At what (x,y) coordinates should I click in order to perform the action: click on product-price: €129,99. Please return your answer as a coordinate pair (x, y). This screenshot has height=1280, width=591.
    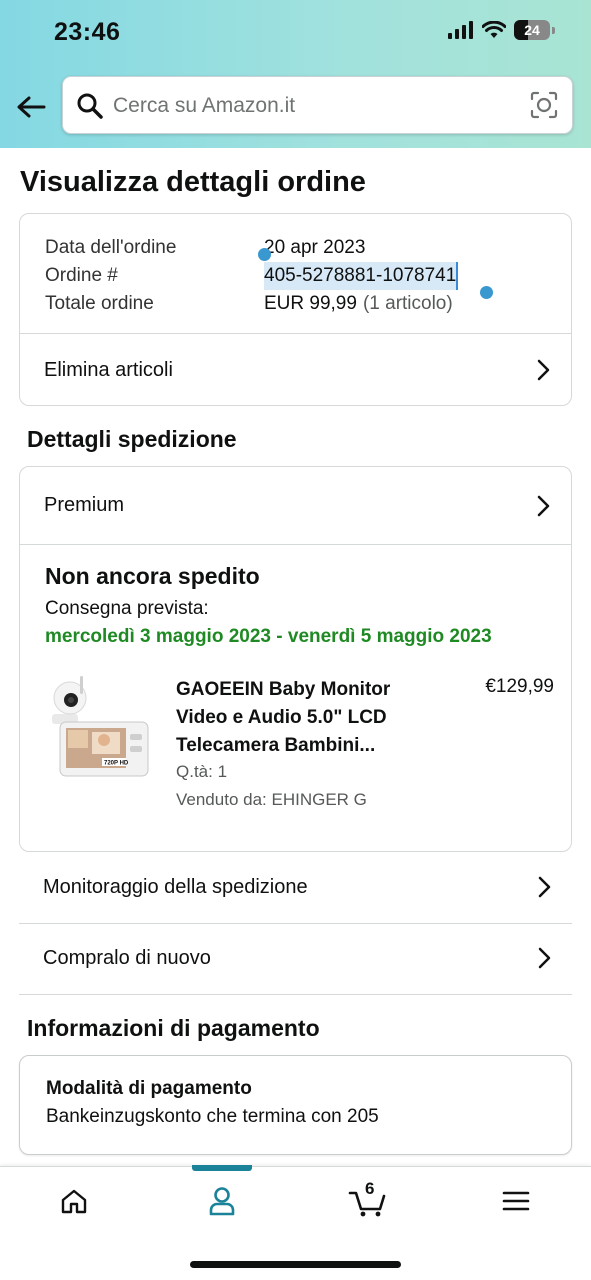
    Looking at the image, I should click on (519, 686).